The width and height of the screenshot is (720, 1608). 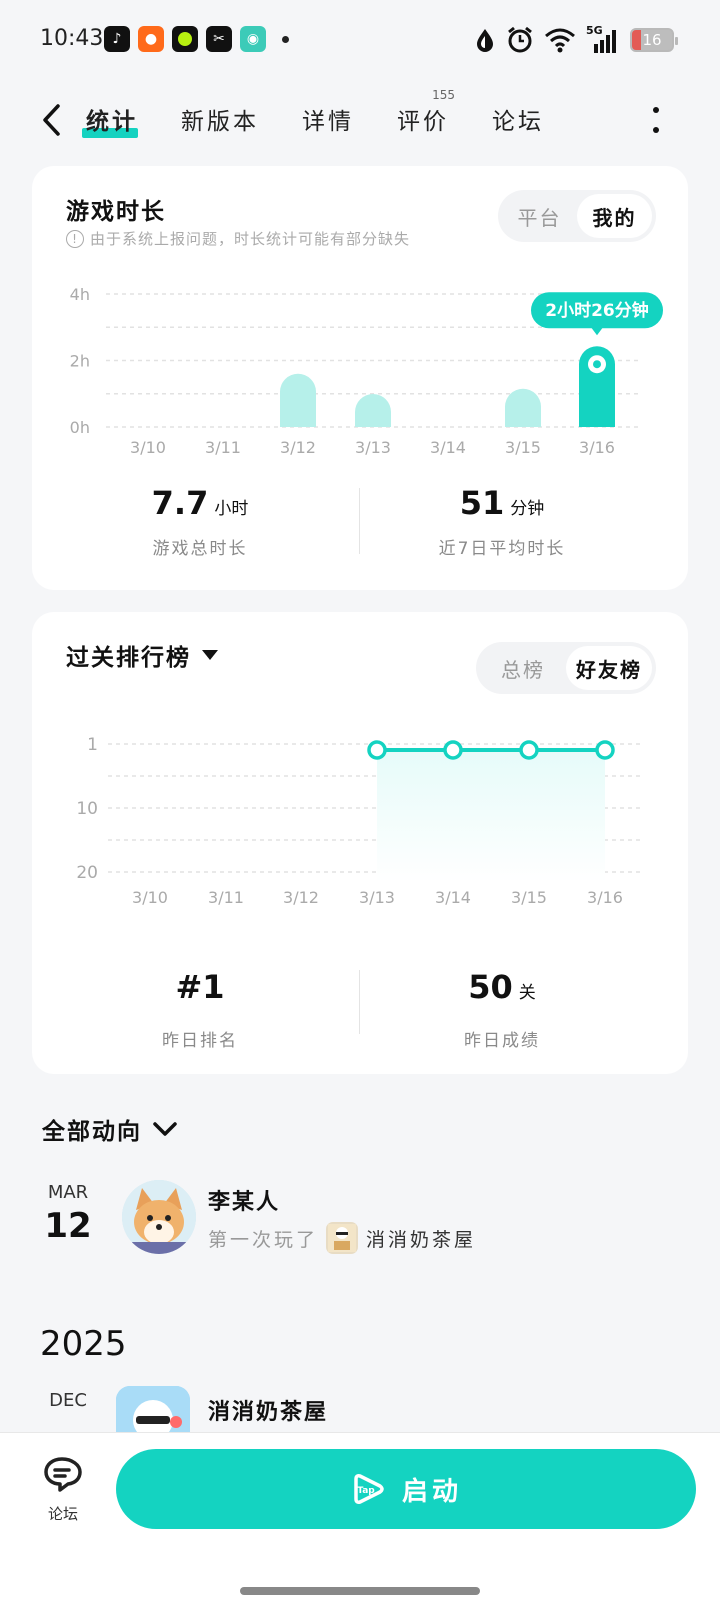 I want to click on average-playtime-label: 近7日平均时长, so click(x=502, y=549).